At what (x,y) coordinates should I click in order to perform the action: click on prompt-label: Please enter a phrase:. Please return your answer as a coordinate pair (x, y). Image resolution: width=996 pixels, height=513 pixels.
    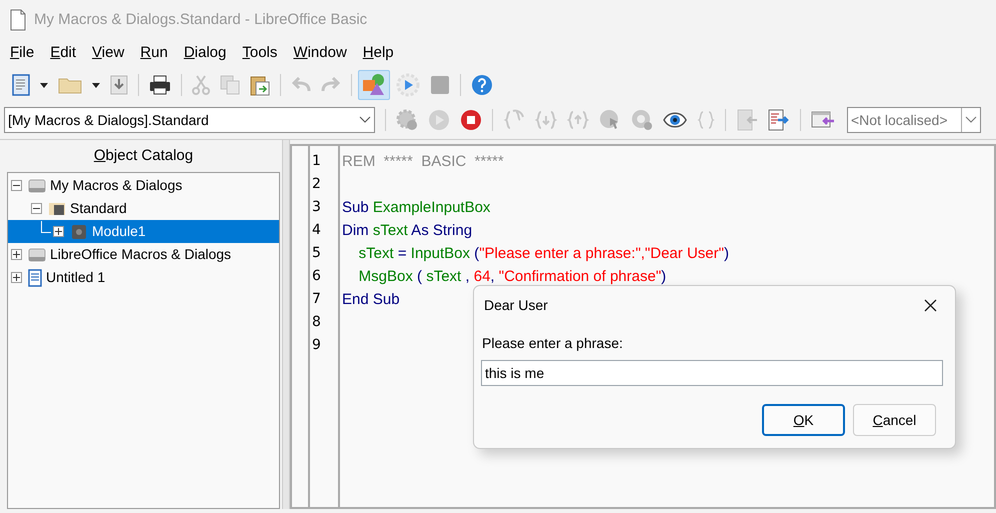
    Looking at the image, I should click on (552, 343).